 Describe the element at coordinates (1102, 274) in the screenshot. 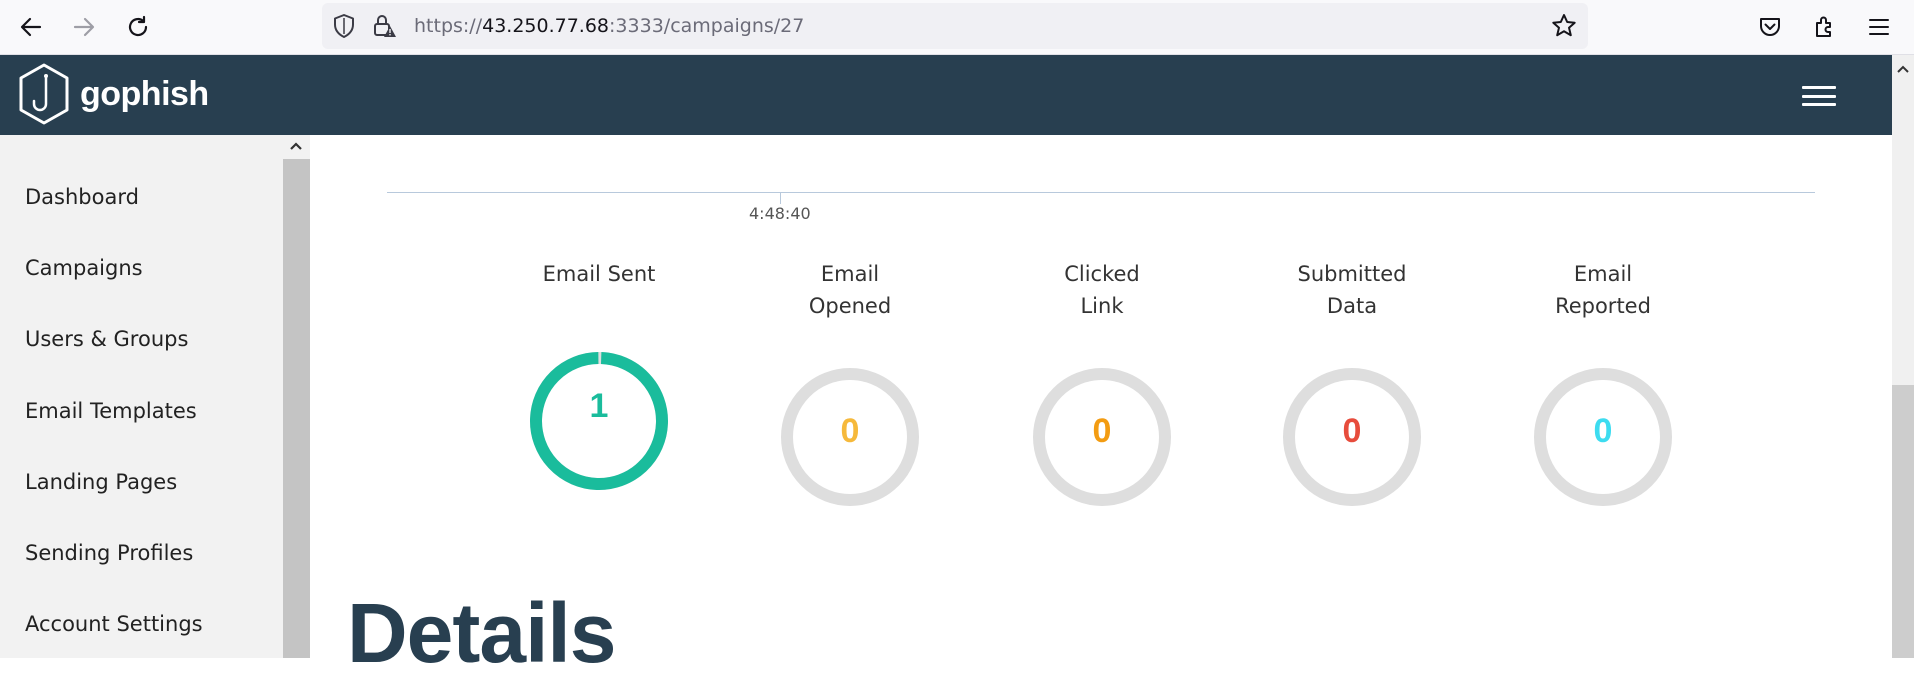

I see `stat-label-line1: Clicked` at that location.